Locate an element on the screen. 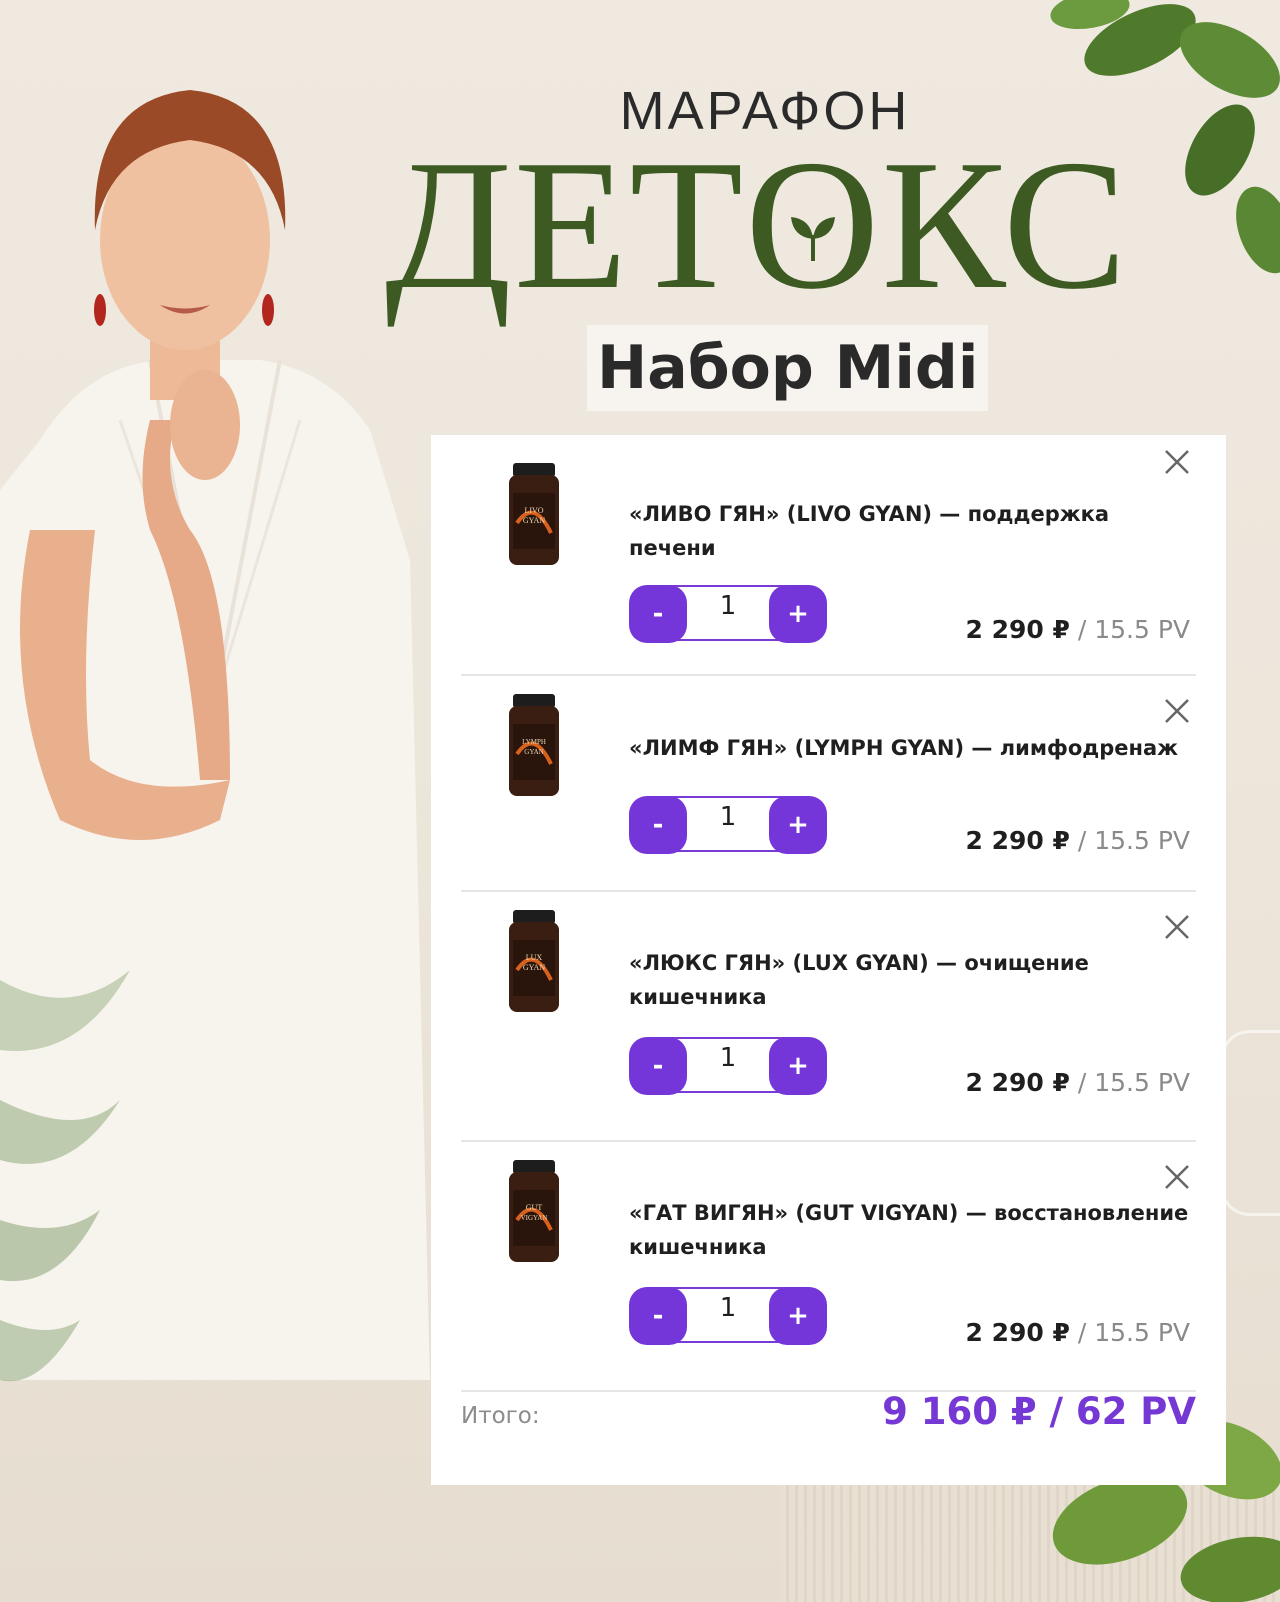  detox-title-part2: КС is located at coordinates (1005, 225).